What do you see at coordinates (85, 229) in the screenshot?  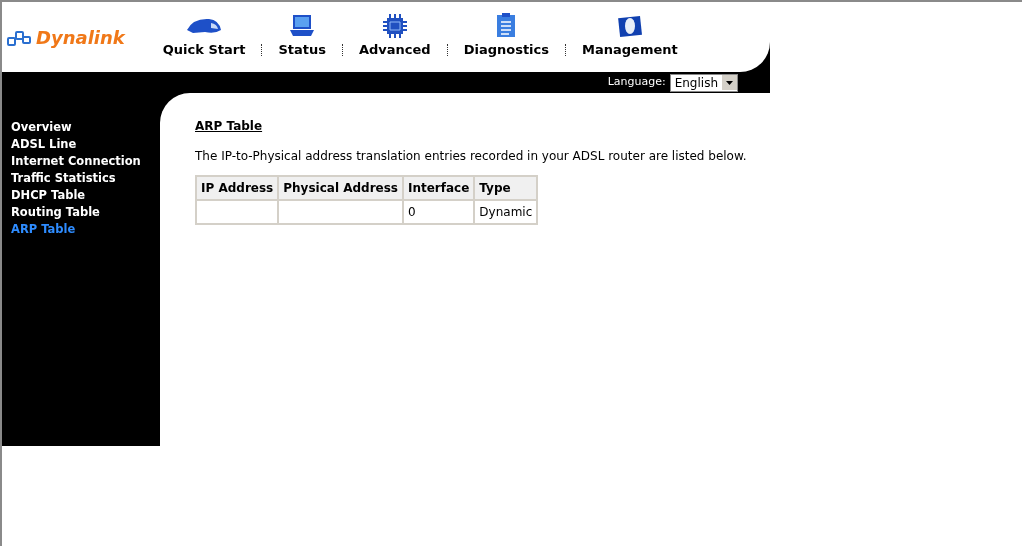 I see `sidebar-item: ARP Table` at bounding box center [85, 229].